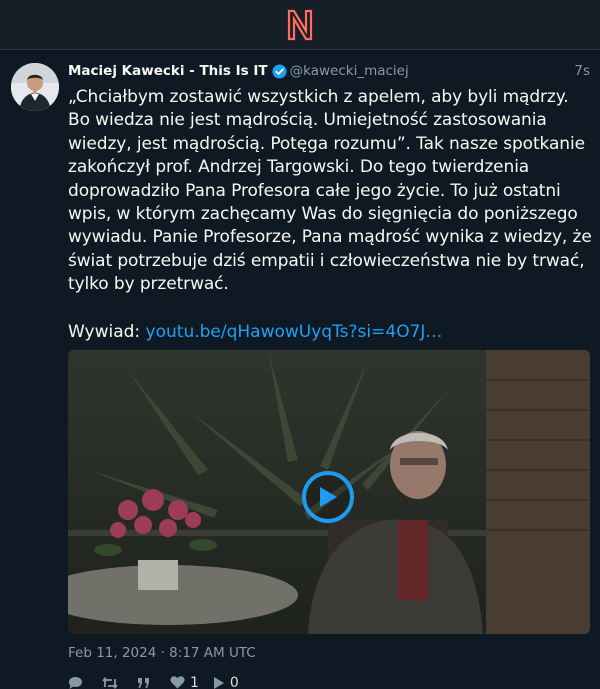 The width and height of the screenshot is (600, 689). What do you see at coordinates (329, 653) in the screenshot?
I see `tweet-published-date: Feb 11, 2024 · 8:17 AM UTC` at bounding box center [329, 653].